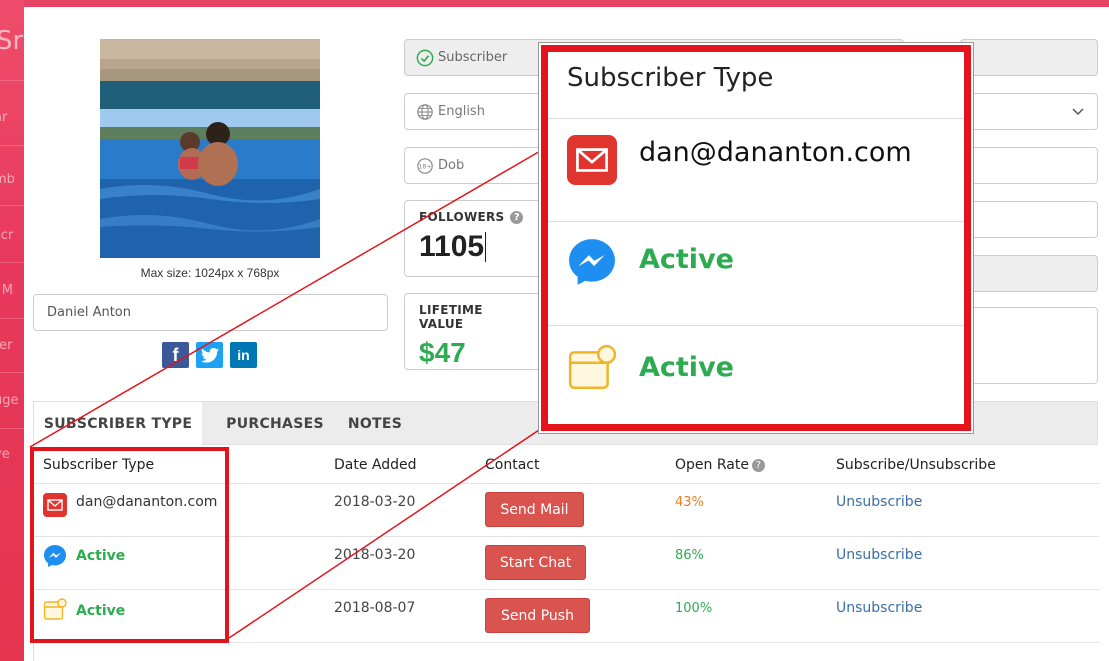 This screenshot has height=661, width=1109. What do you see at coordinates (462, 217) in the screenshot?
I see `followers-label: FOLLOWERS` at bounding box center [462, 217].